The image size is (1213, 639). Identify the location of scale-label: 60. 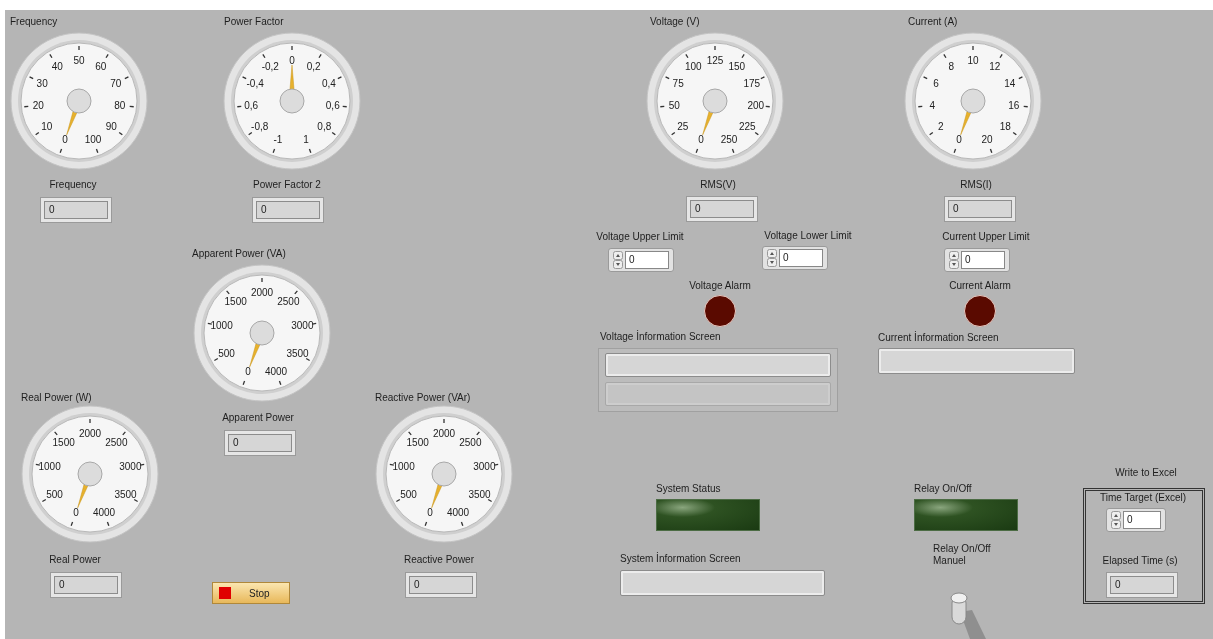
(101, 66).